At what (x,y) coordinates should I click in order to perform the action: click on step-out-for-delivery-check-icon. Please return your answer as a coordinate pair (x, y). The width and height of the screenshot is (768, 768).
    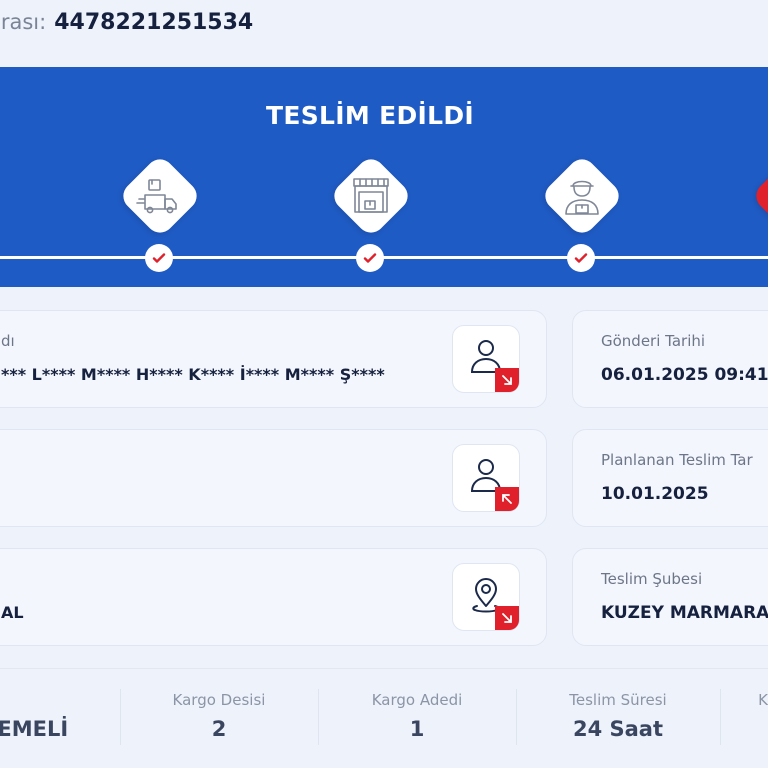
    Looking at the image, I should click on (581, 258).